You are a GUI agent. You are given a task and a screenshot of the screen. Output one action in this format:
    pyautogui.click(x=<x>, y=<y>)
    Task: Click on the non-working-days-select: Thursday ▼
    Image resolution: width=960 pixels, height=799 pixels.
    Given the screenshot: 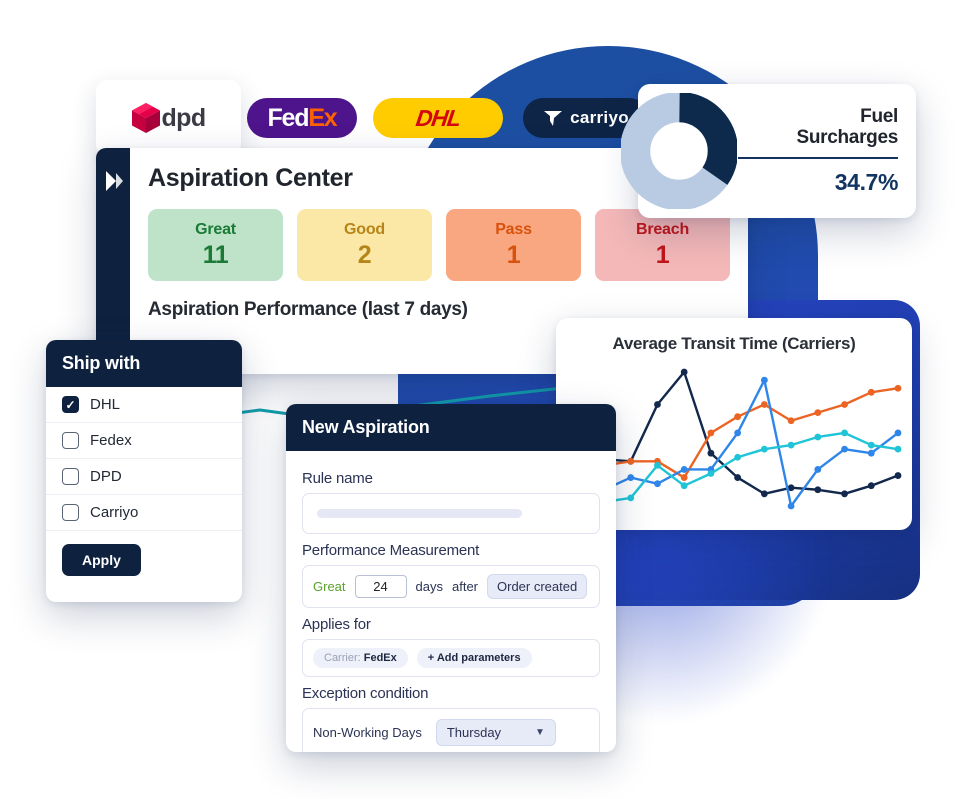 What is the action you would take?
    pyautogui.click(x=495, y=732)
    